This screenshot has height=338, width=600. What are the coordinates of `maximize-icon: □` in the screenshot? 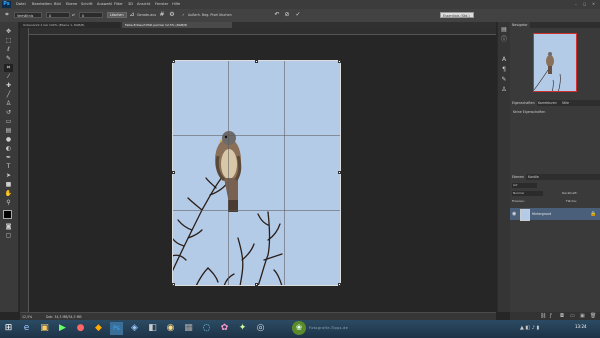 It's located at (584, 4).